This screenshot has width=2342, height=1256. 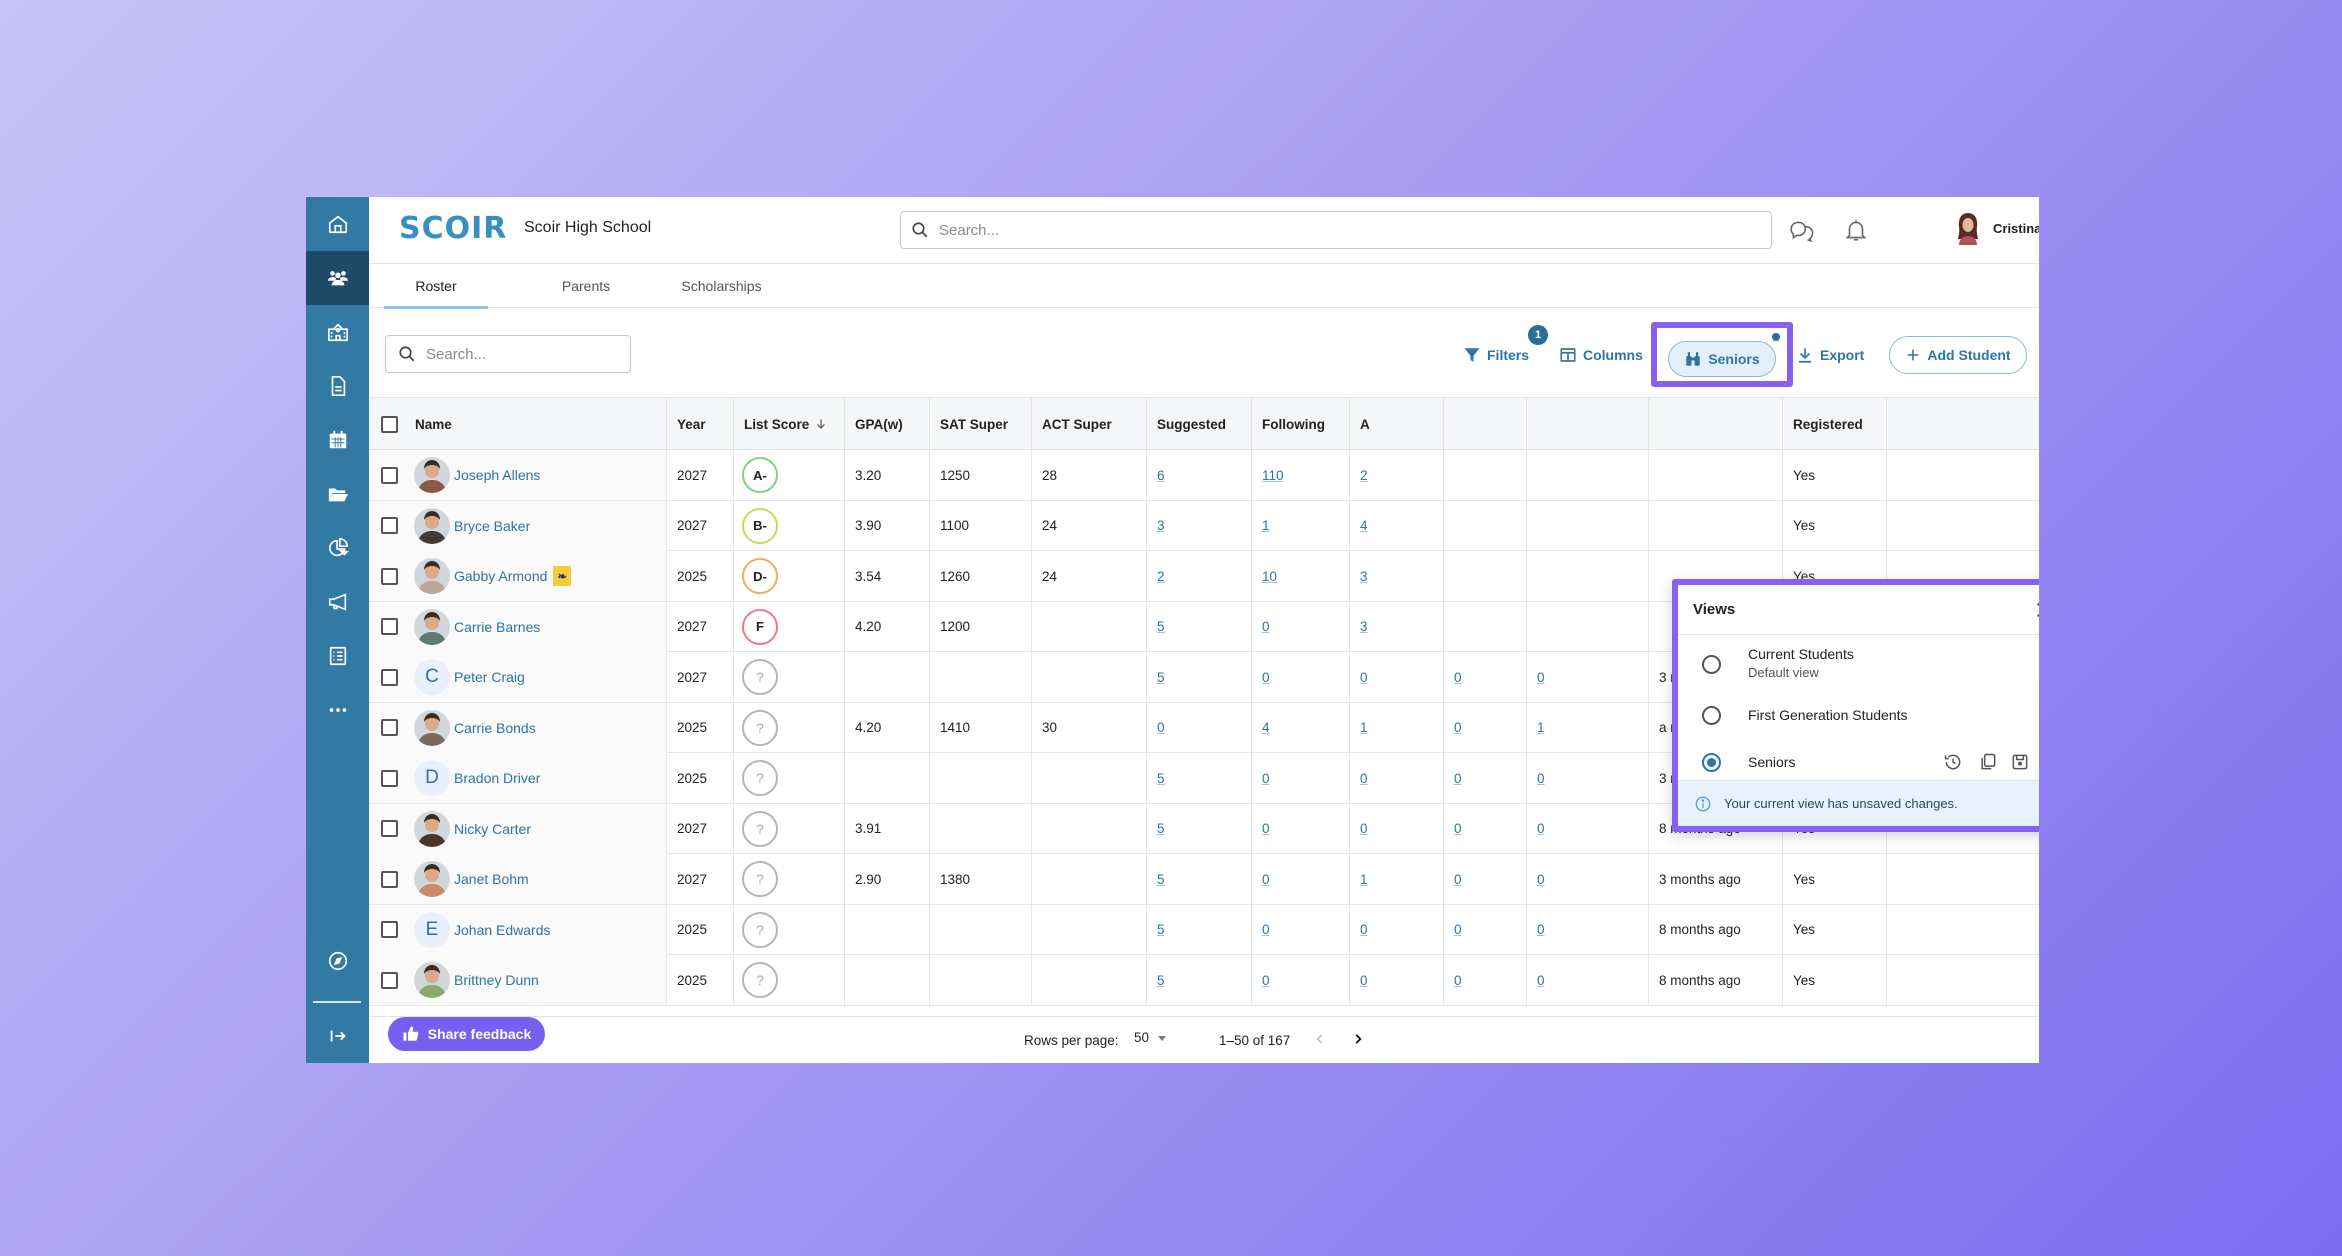 What do you see at coordinates (1396, 475) in the screenshot?
I see `cell-col-a: 2` at bounding box center [1396, 475].